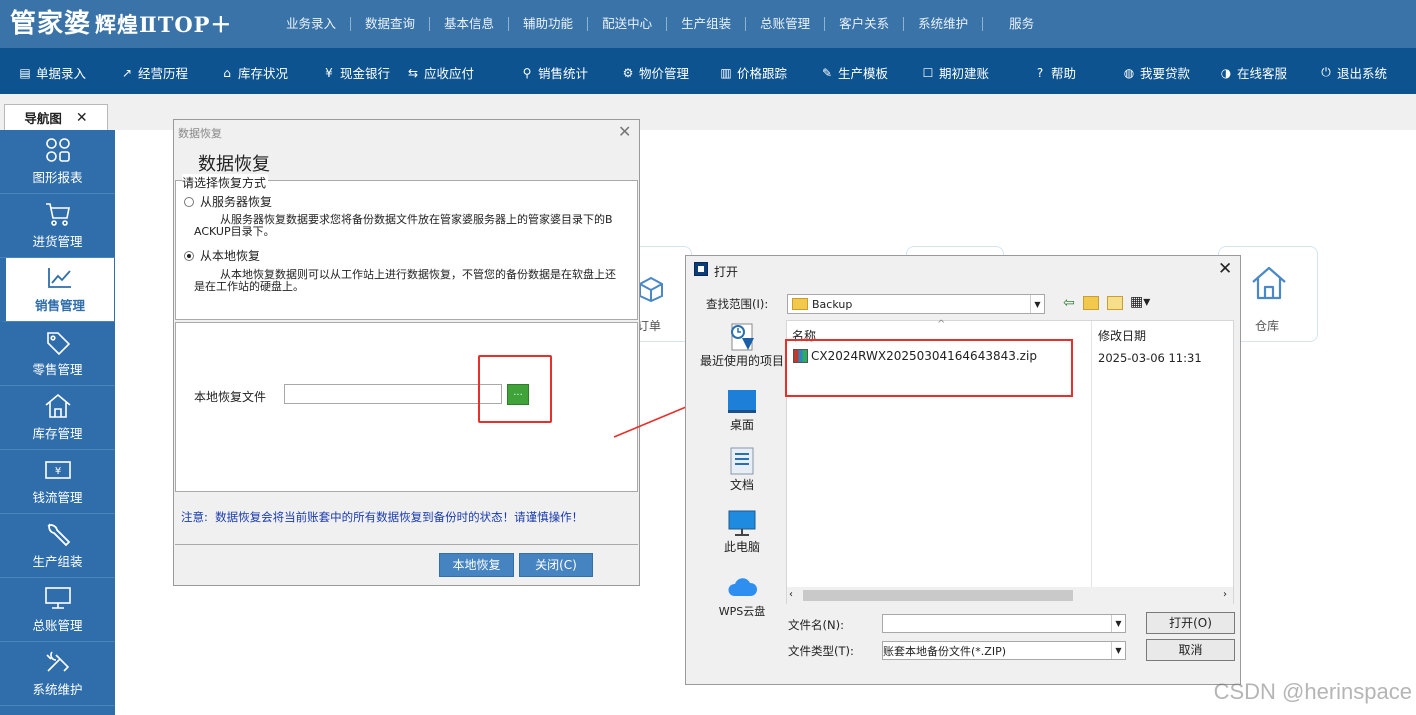 The width and height of the screenshot is (1416, 715). Describe the element at coordinates (1190, 650) in the screenshot. I see `cancel-button: 取消` at that location.